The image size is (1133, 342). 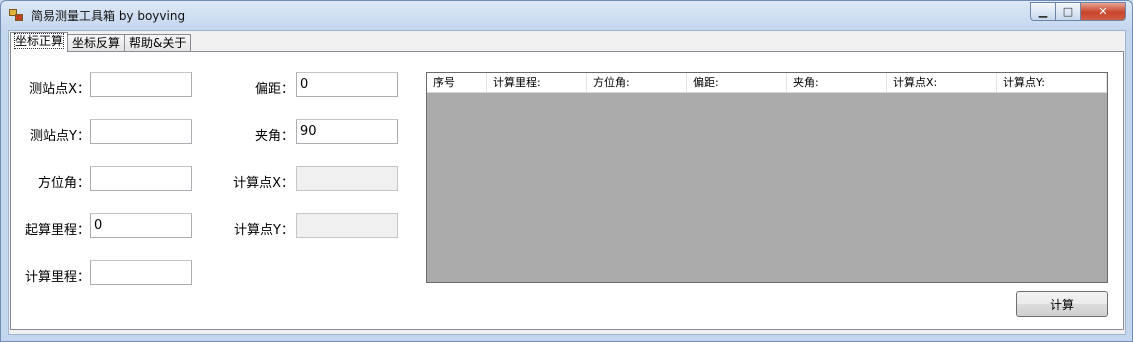 I want to click on azimuth-input, so click(x=141, y=178).